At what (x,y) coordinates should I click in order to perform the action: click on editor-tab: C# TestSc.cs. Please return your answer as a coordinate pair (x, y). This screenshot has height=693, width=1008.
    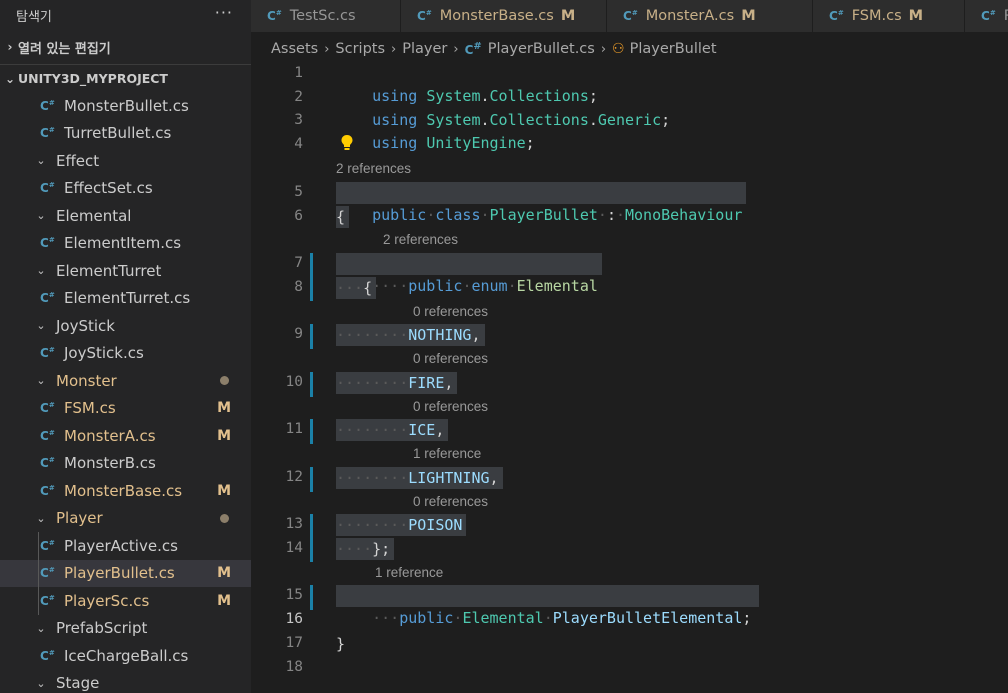
    Looking at the image, I should click on (326, 16).